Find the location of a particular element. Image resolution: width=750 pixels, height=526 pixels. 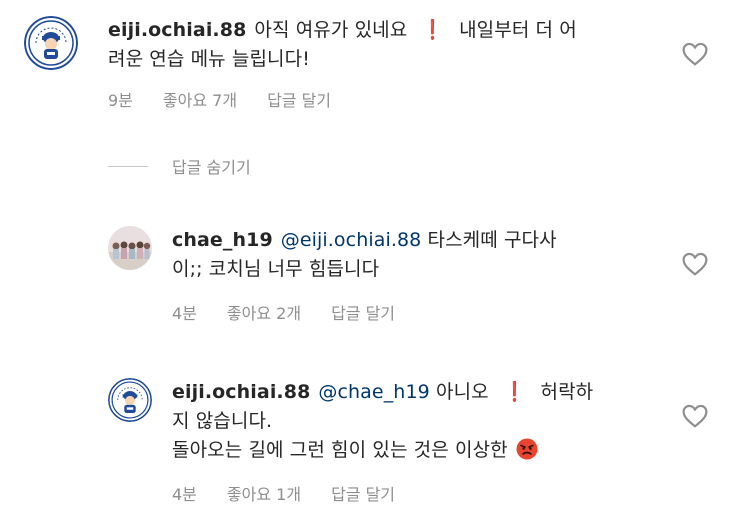

comment-text-line2: 이;; 코치님 너무 힘듭니다 is located at coordinates (276, 269).